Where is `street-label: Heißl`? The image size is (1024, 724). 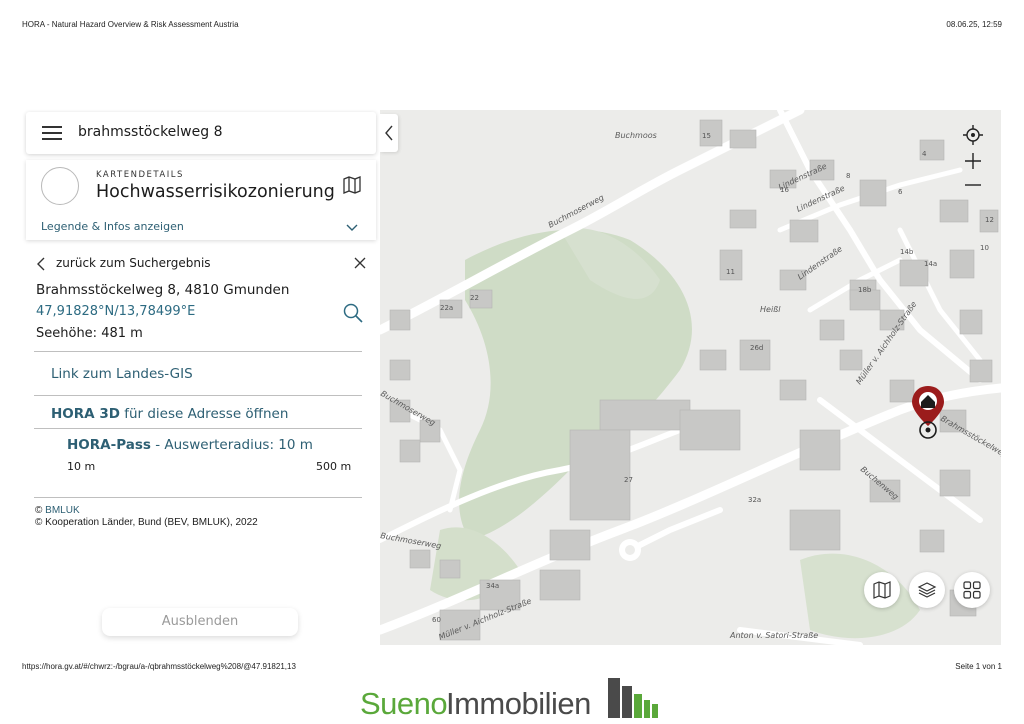 street-label: Heißl is located at coordinates (770, 309).